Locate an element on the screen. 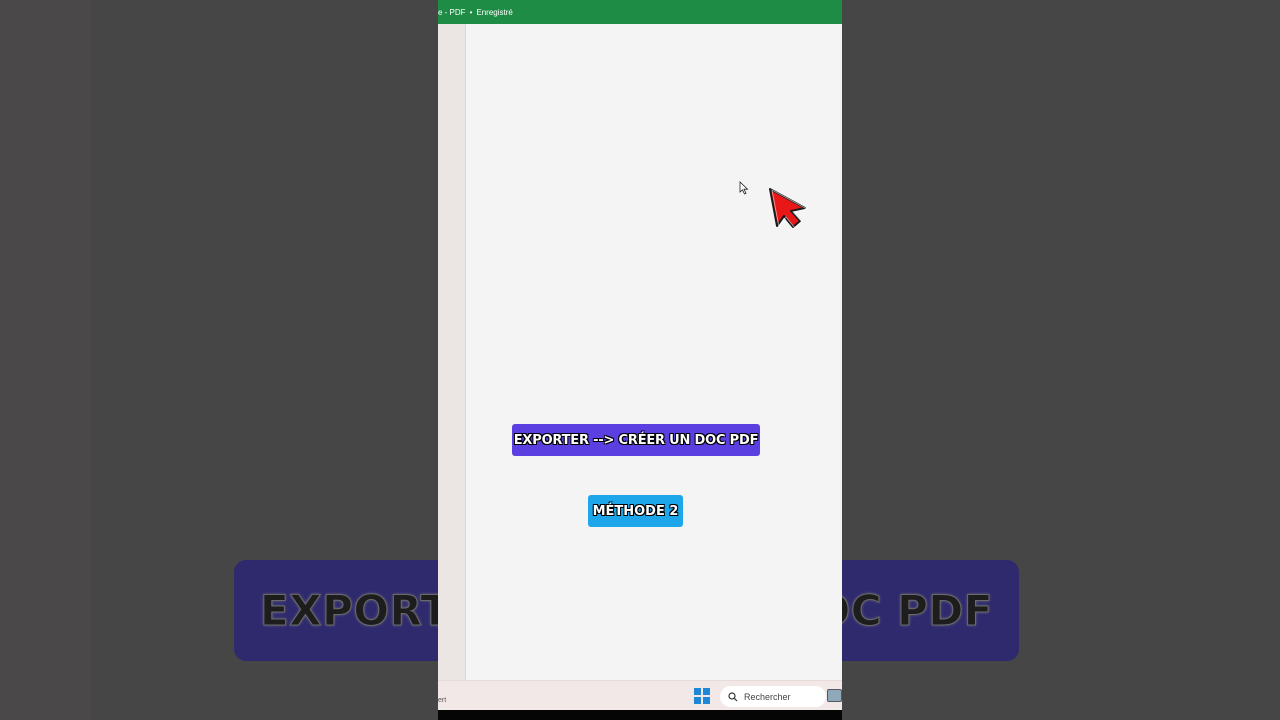 This screenshot has width=1280, height=720. method-label: MÉTHODE 2 is located at coordinates (635, 511).